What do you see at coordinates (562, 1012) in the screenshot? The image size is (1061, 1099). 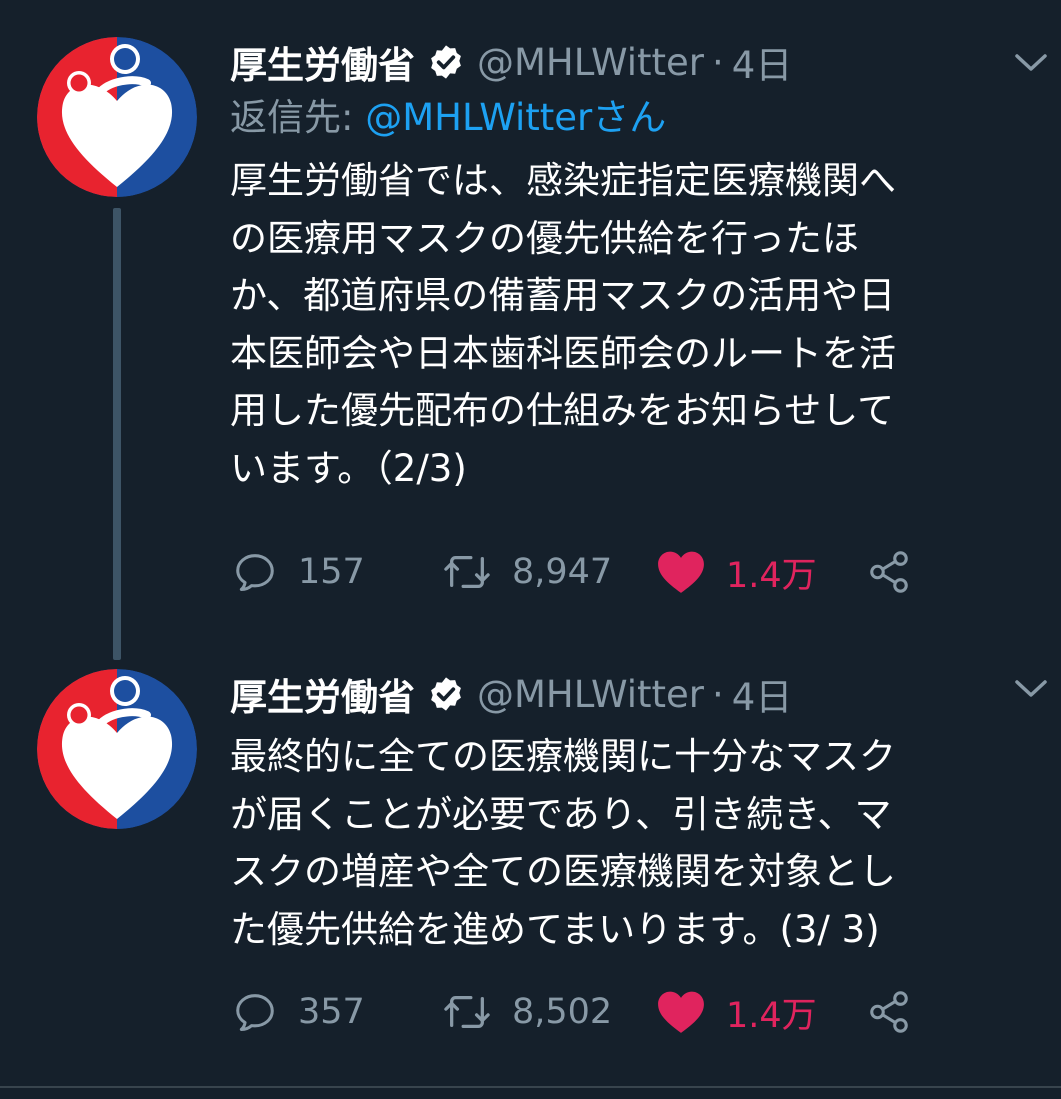 I see `retweet-count: 8,502` at bounding box center [562, 1012].